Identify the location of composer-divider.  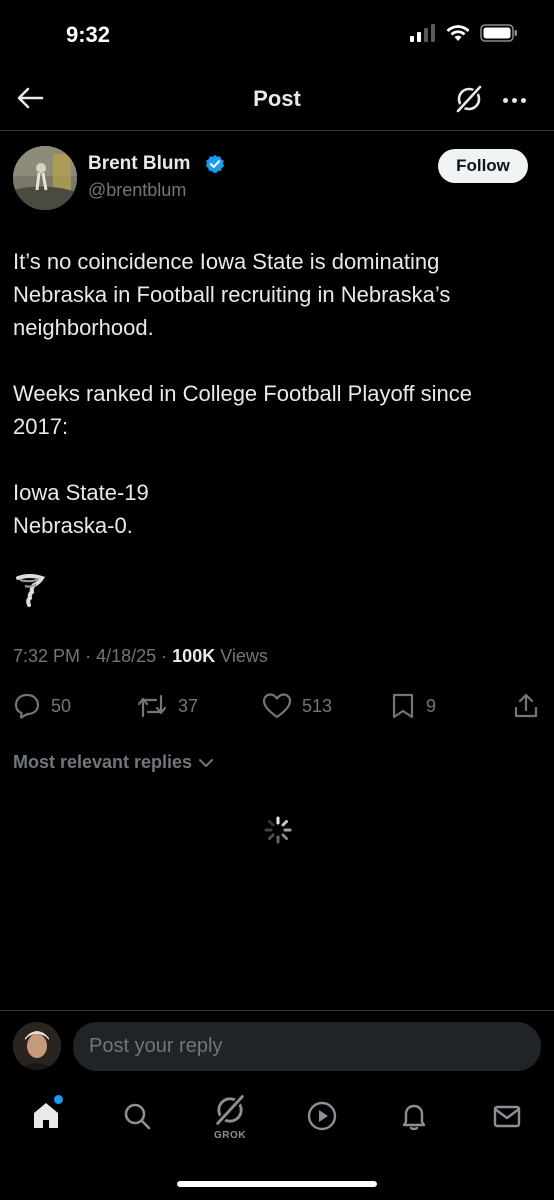
(277, 1010).